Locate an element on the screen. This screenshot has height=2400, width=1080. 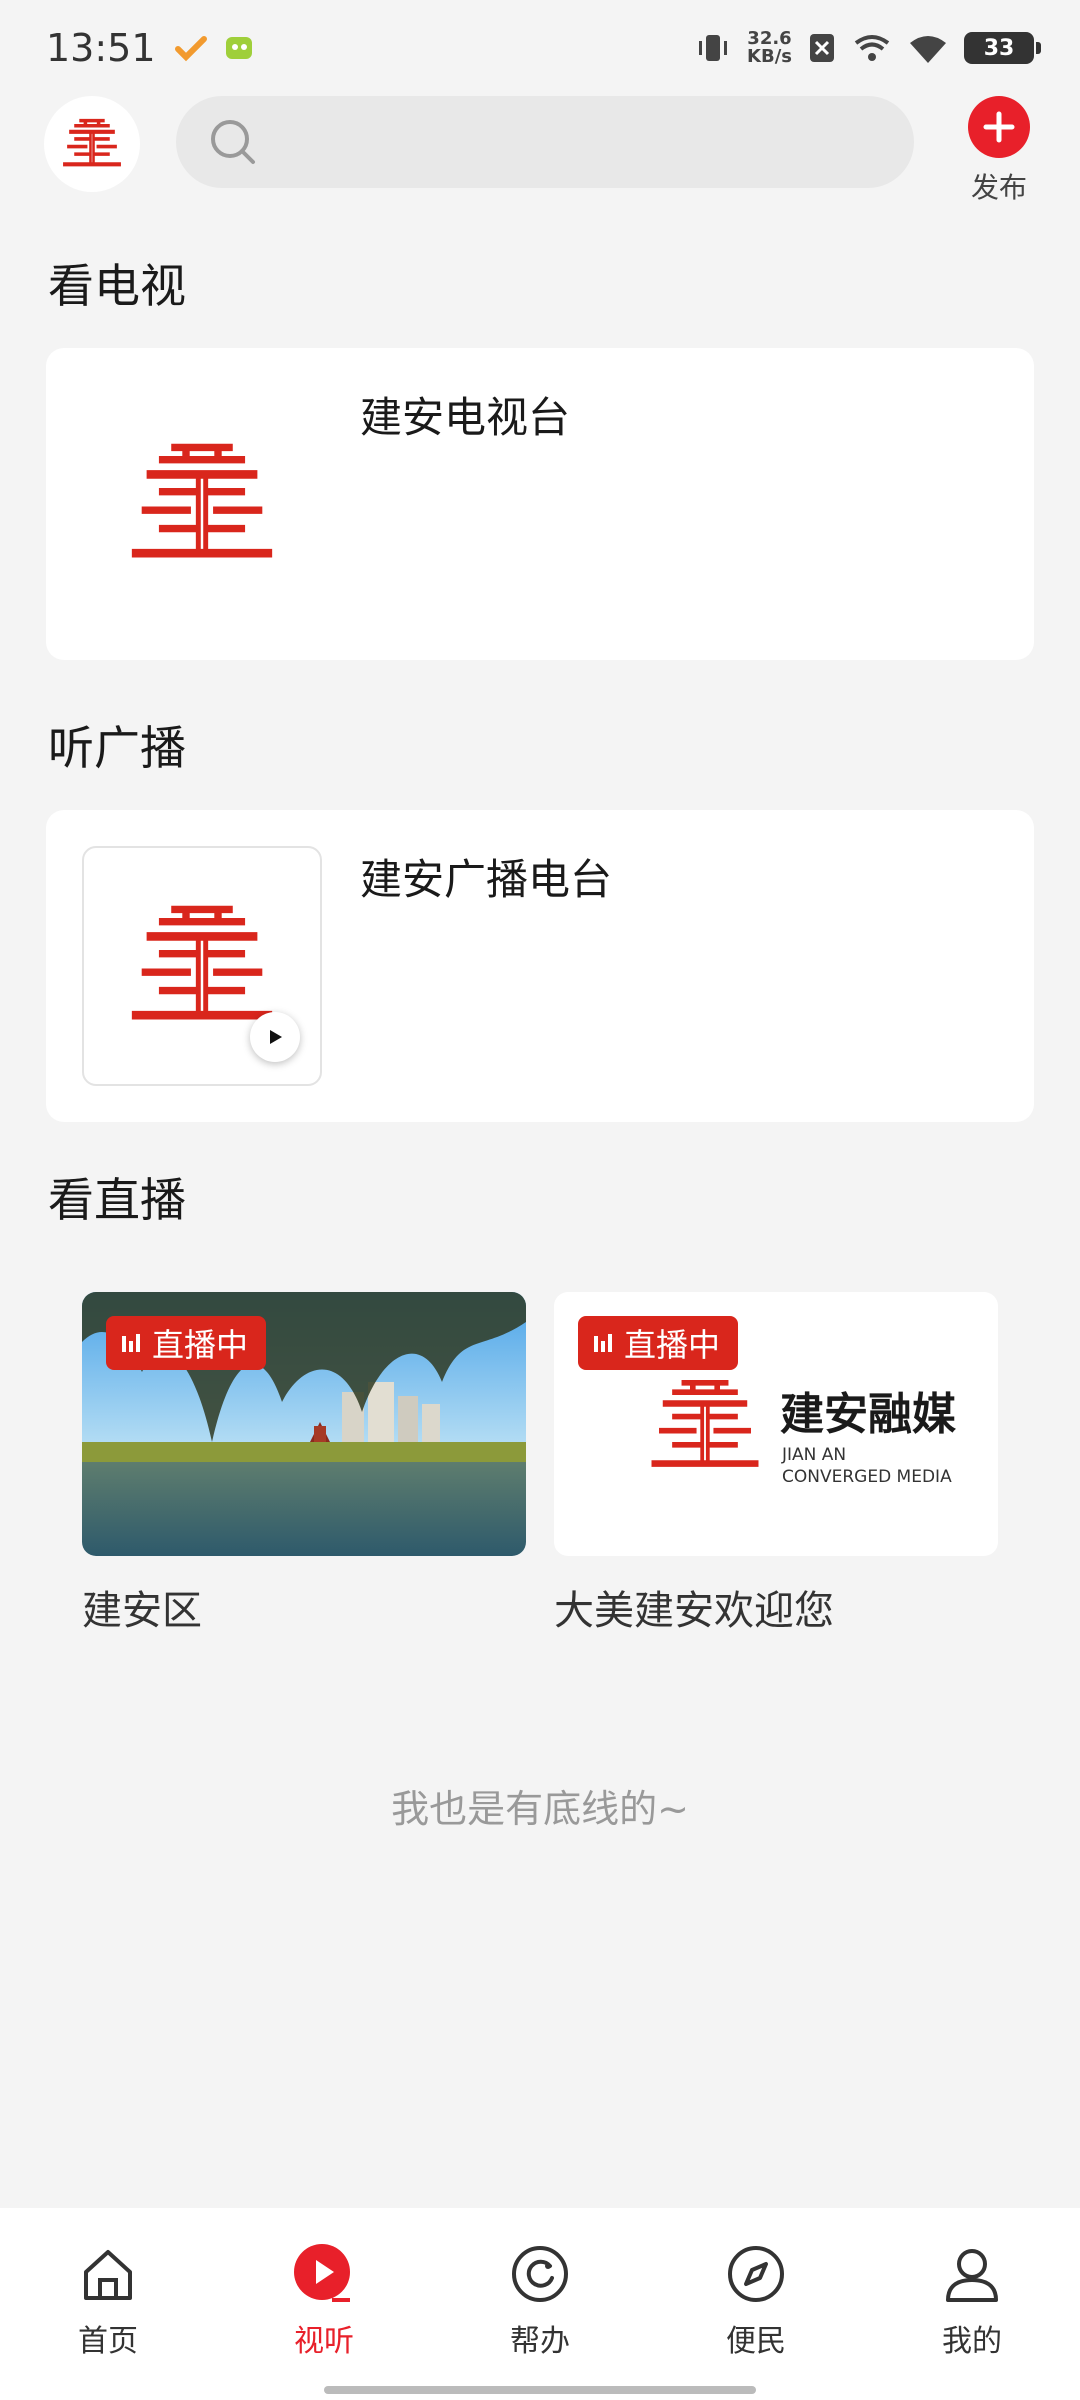
brand-logo-subtext: JIAN AN CONVERGED MEDIA is located at coordinates (867, 1466).